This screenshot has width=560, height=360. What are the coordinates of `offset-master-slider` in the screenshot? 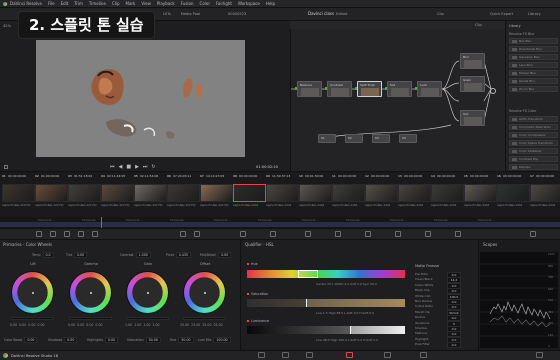 It's located at (204, 318).